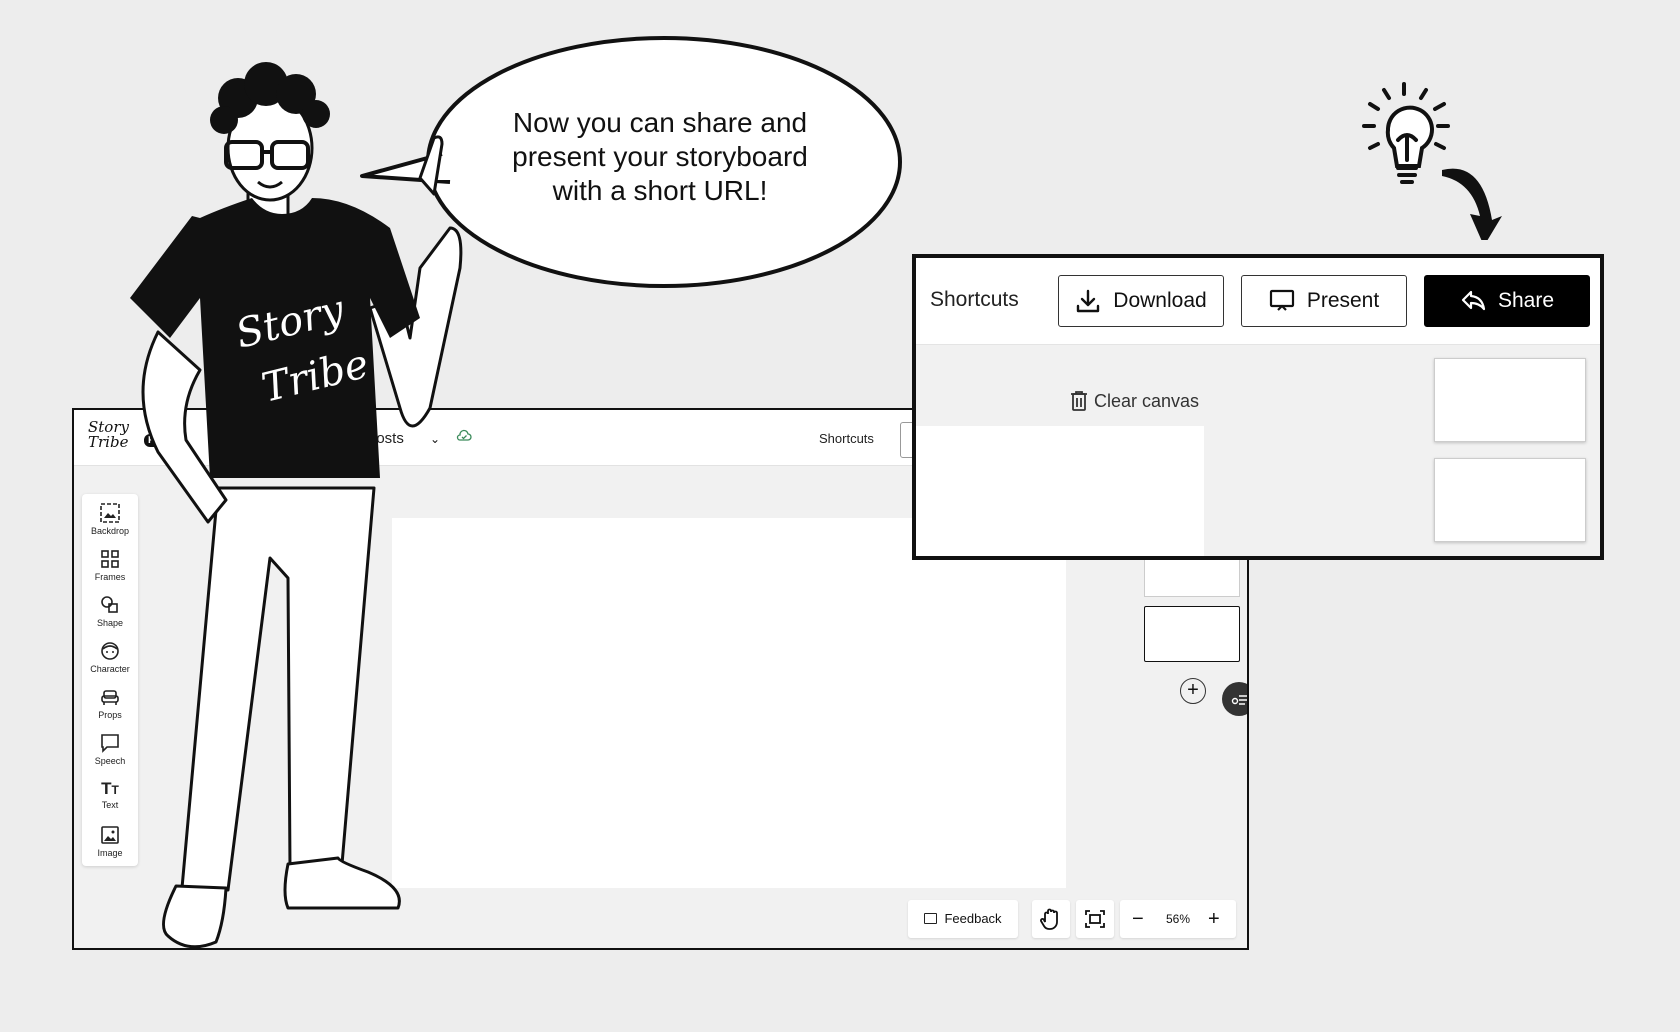 The width and height of the screenshot is (1680, 1032). I want to click on feedback-button: Feedback, so click(963, 919).